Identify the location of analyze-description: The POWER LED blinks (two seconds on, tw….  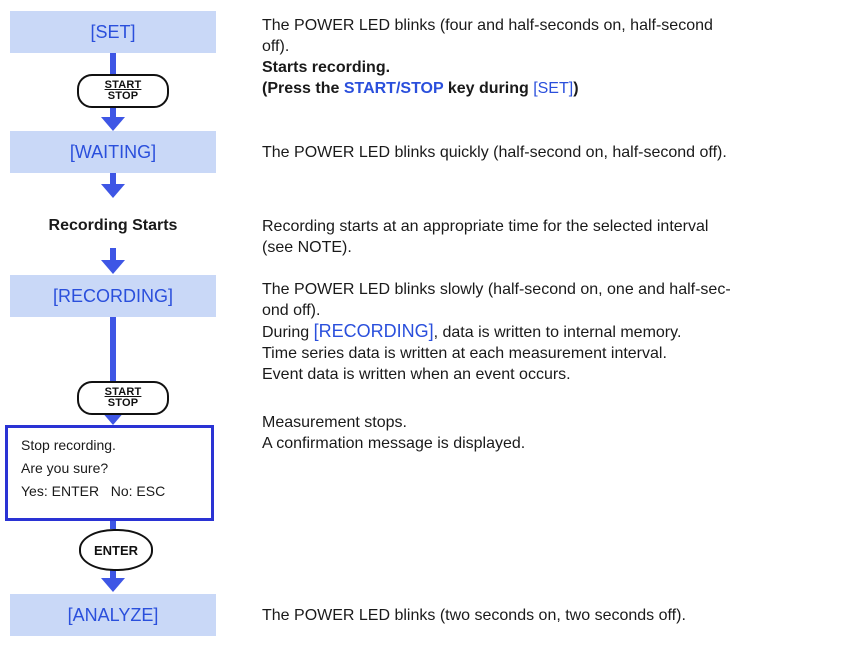
(474, 615).